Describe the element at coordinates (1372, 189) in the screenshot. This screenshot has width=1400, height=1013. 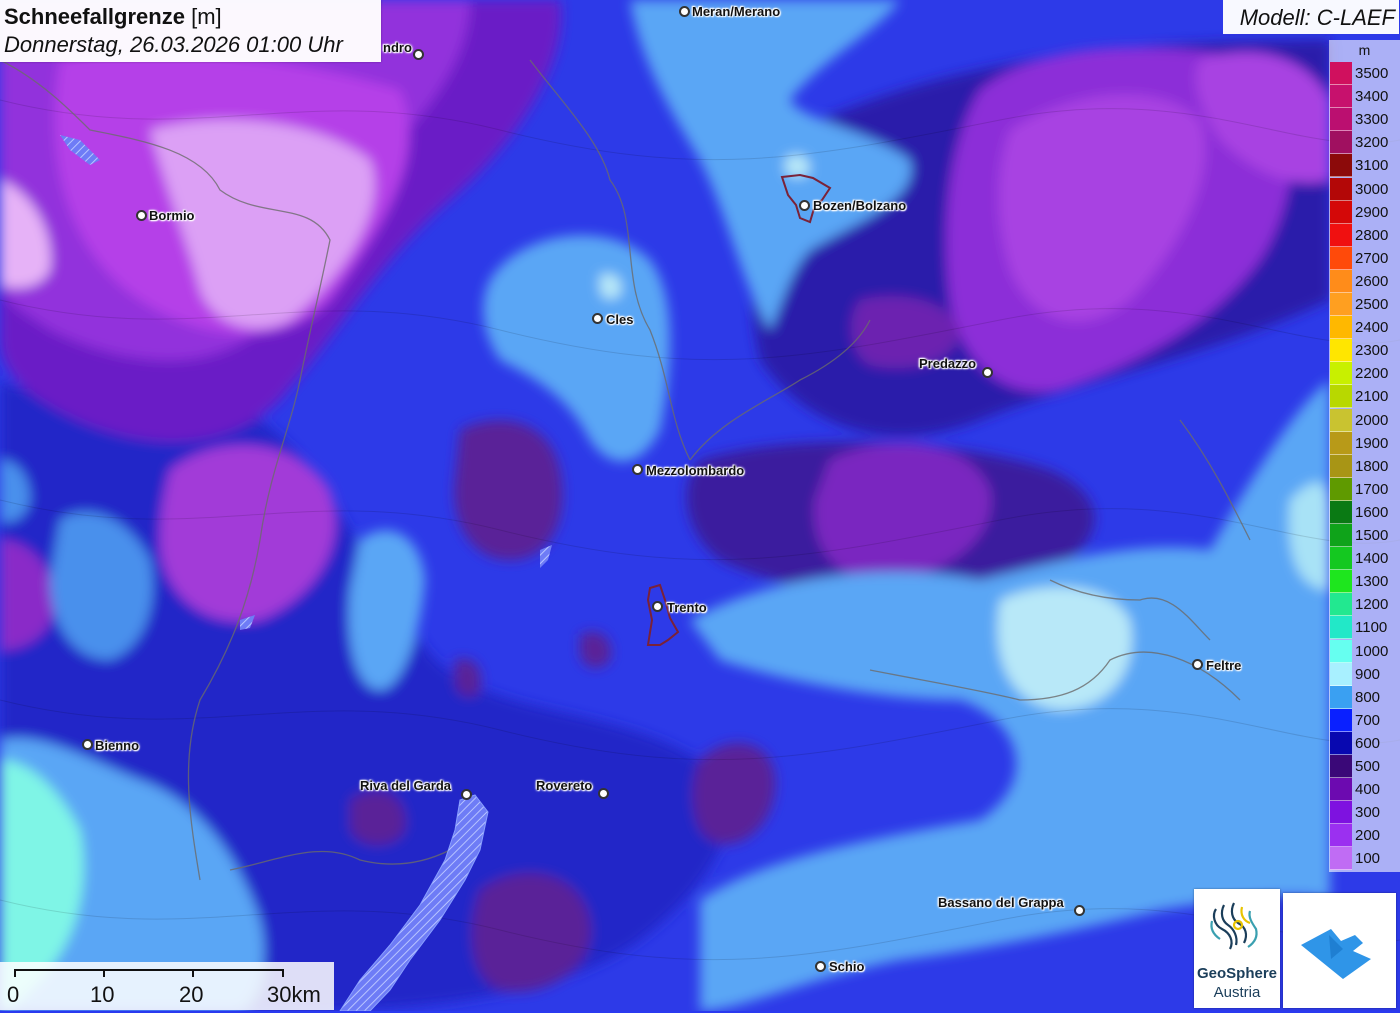
I see `legend-label: 3000` at that location.